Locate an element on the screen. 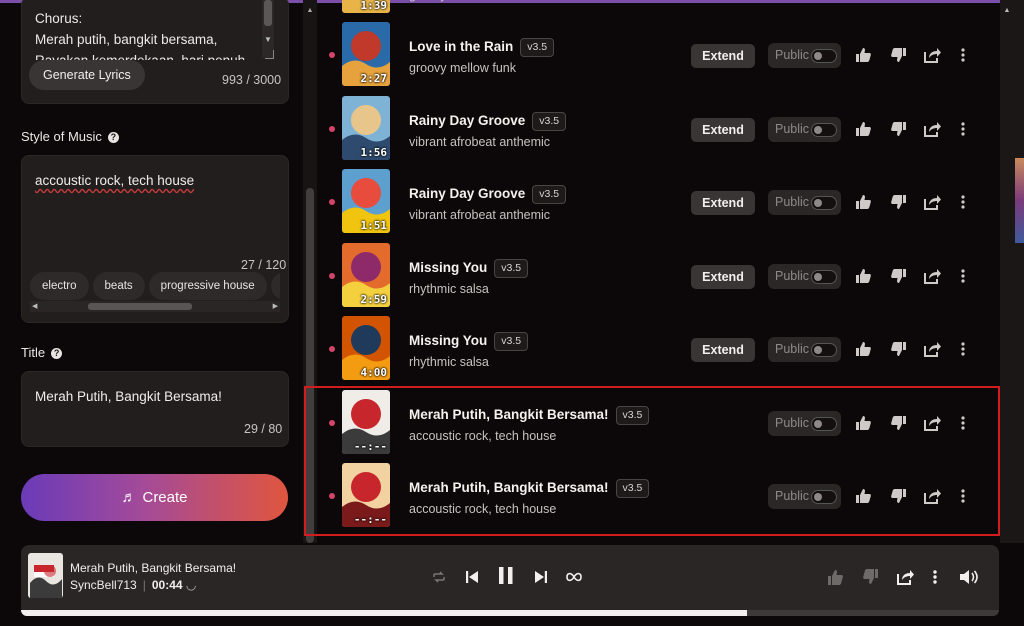 The width and height of the screenshot is (1024, 626). scroll-left-arrow-icon: ◀ is located at coordinates (34, 306).